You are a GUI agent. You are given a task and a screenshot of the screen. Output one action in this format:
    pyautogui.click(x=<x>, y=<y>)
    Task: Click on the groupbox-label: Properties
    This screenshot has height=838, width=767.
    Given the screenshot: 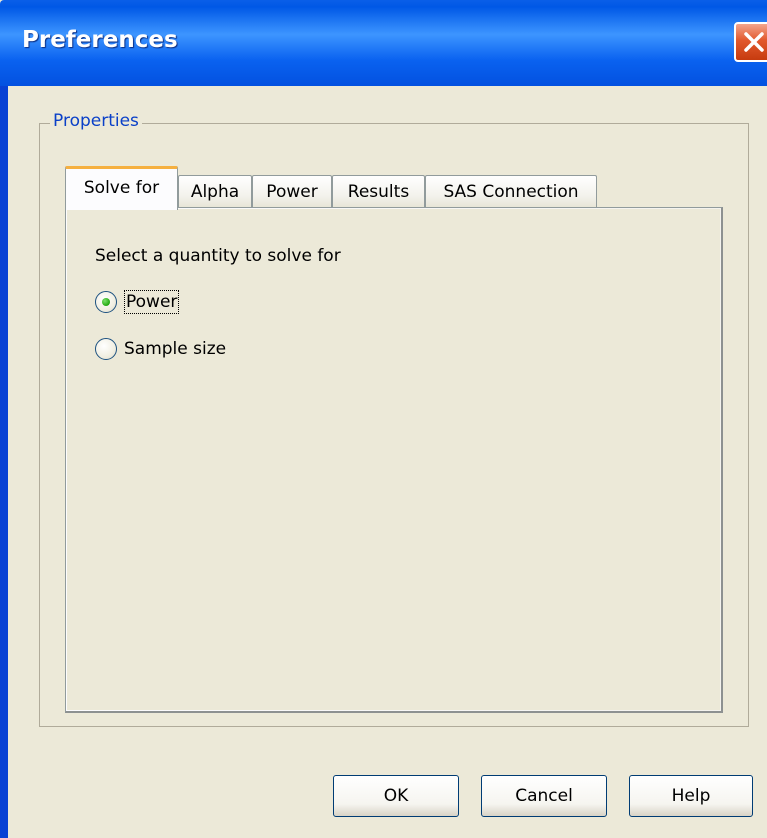 What is the action you would take?
    pyautogui.click(x=96, y=121)
    